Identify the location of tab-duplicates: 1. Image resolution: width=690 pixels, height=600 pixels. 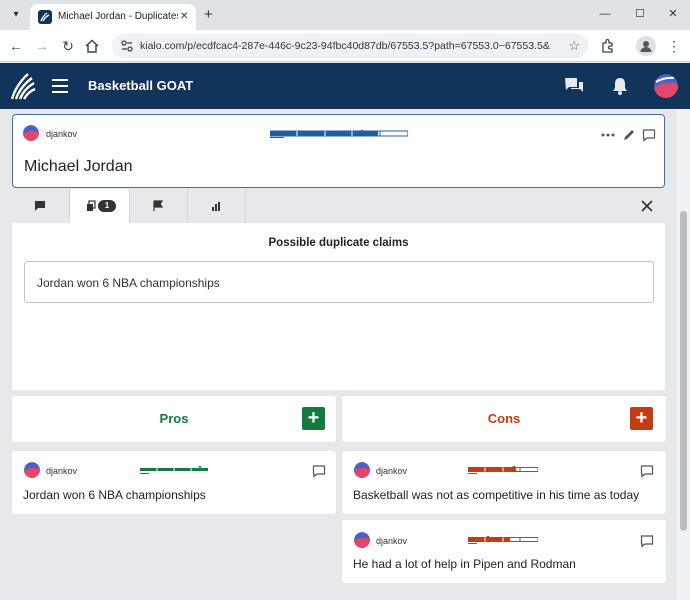
(100, 206).